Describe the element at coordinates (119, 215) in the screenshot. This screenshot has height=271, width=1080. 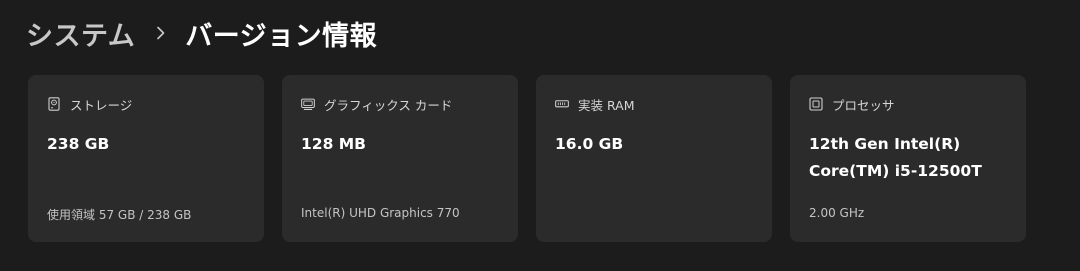
I see `card-subtext: 使用領域 57 GB / 238 GB` at that location.